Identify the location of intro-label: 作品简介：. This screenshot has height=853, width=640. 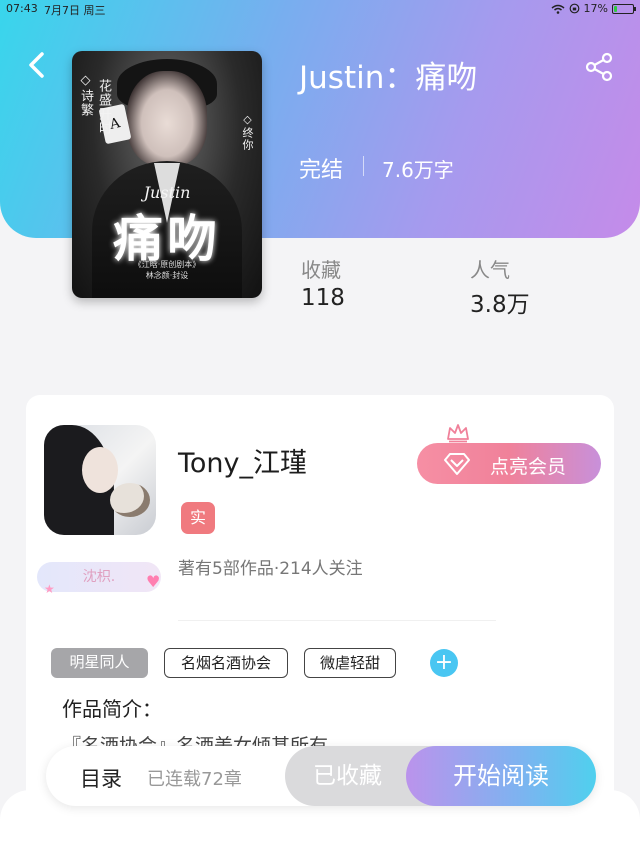
(112, 709).